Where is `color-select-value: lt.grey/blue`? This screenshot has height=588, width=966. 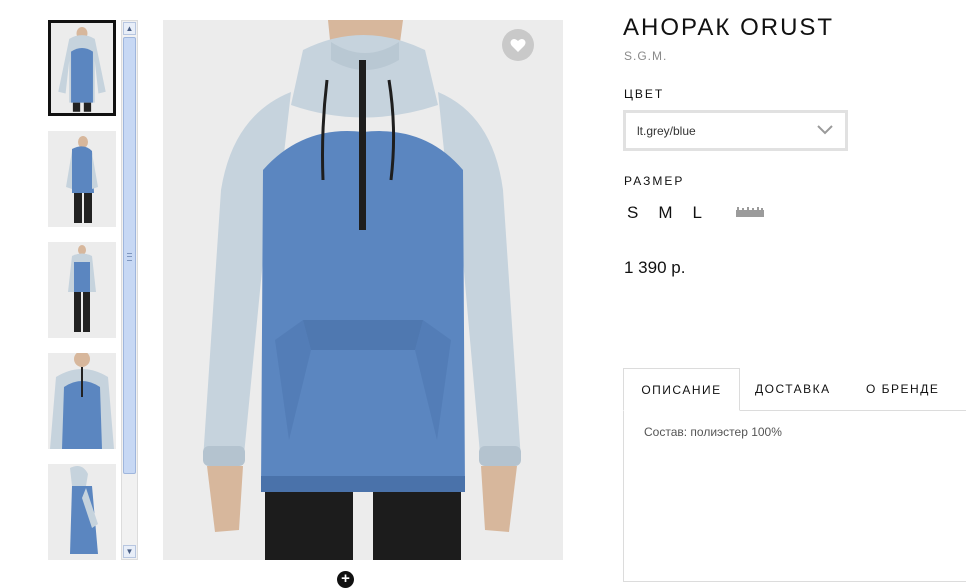
color-select-value: lt.grey/blue is located at coordinates (666, 131).